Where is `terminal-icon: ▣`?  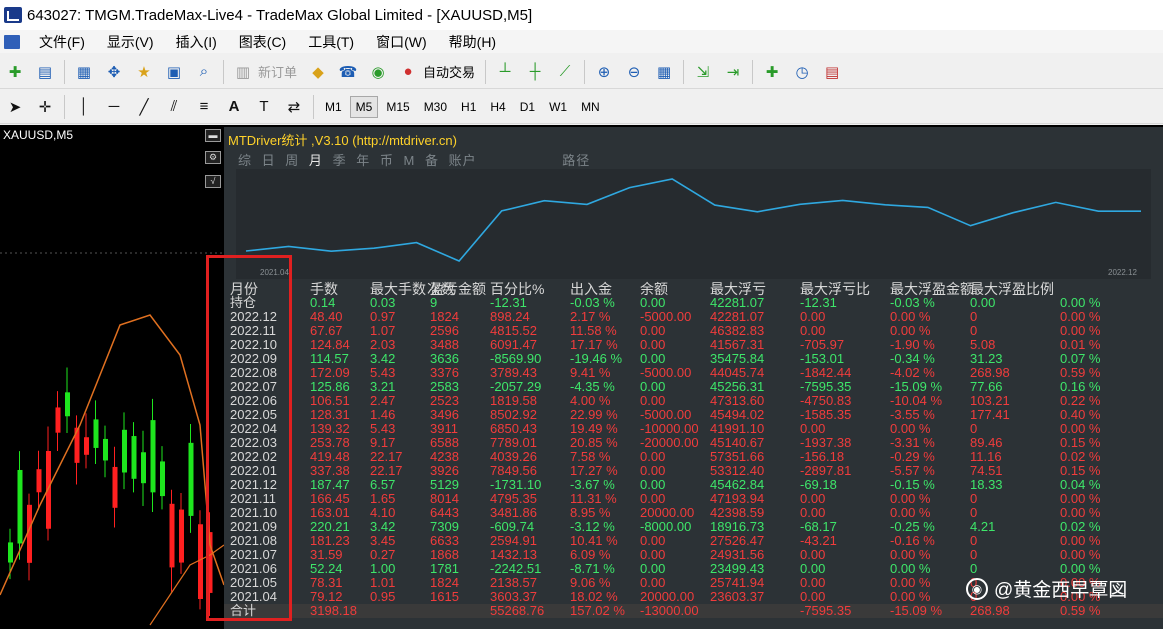 terminal-icon: ▣ is located at coordinates (174, 72).